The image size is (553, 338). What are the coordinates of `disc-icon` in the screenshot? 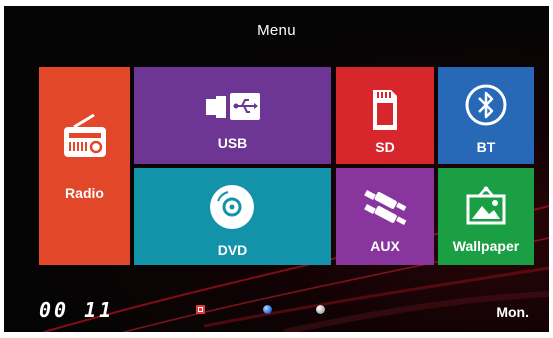 It's located at (232, 207).